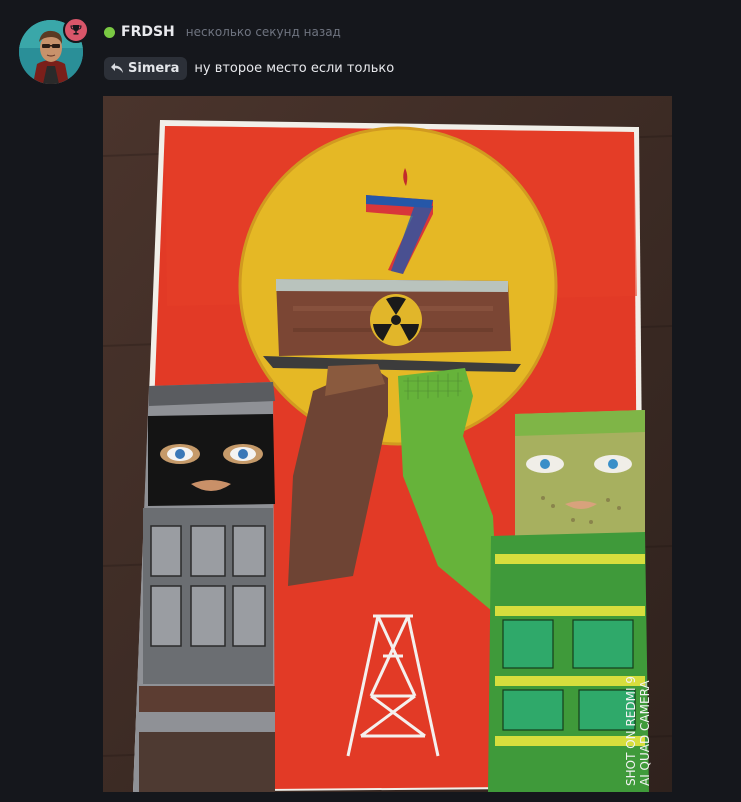  What do you see at coordinates (54, 50) in the screenshot?
I see `author-avatar-wrap` at bounding box center [54, 50].